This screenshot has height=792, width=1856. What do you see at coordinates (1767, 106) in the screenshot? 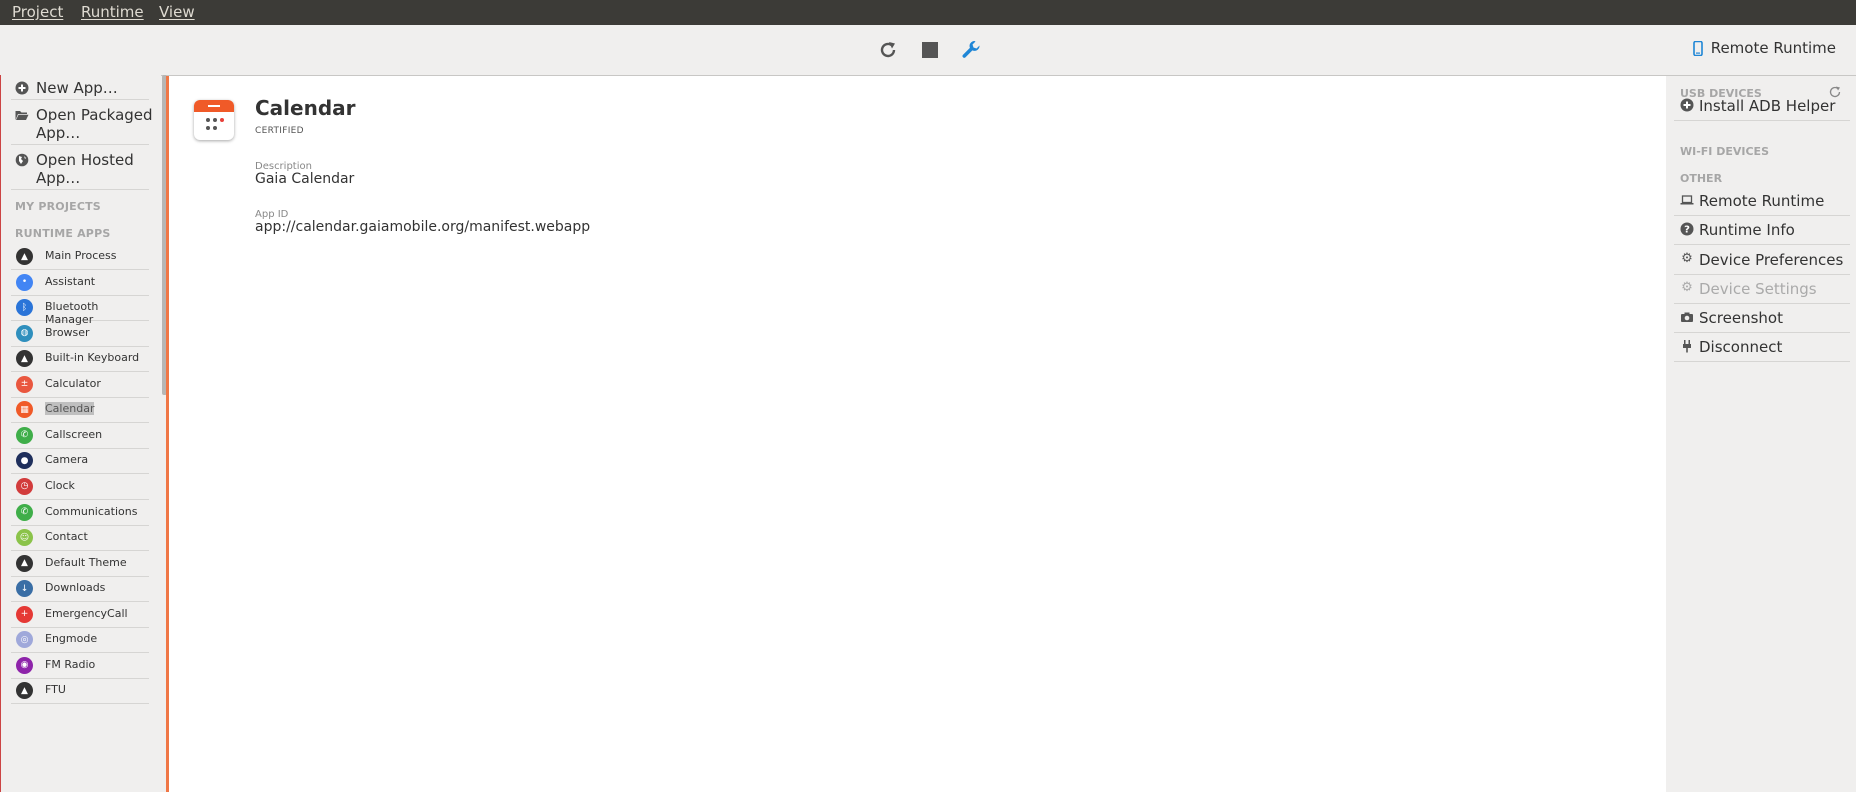
I see `install-adb-helper-label: Install ADB Helper` at bounding box center [1767, 106].